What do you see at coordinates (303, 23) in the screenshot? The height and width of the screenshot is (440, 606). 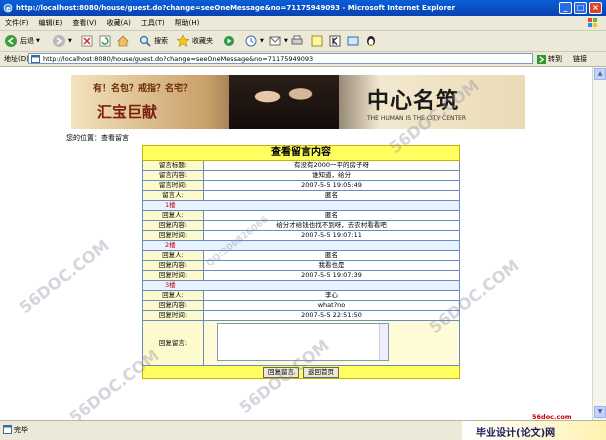 I see `menu-bar: 文件(F) 编辑(E) 查看(V) 收藏(A) 工具(T) 帮助(H)` at bounding box center [303, 23].